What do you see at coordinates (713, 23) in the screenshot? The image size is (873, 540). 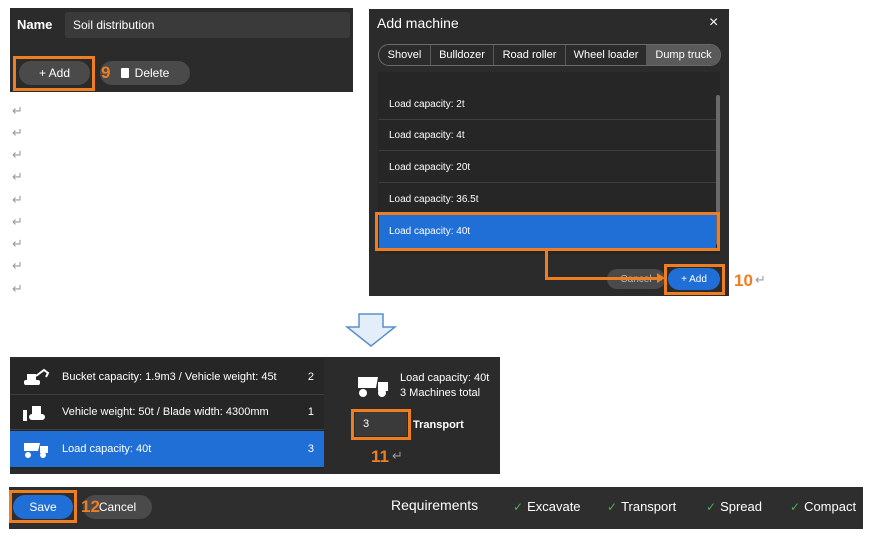 I see `close-icon: ×` at bounding box center [713, 23].